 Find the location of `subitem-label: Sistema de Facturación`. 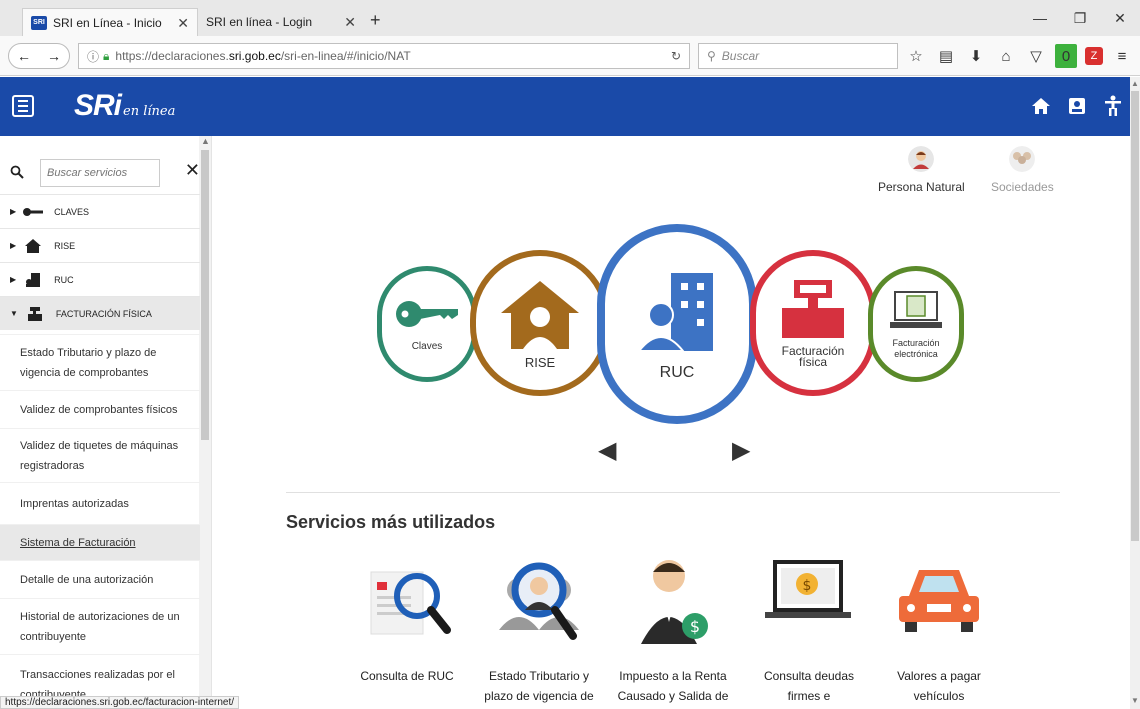

subitem-label: Sistema de Facturación is located at coordinates (78, 542).